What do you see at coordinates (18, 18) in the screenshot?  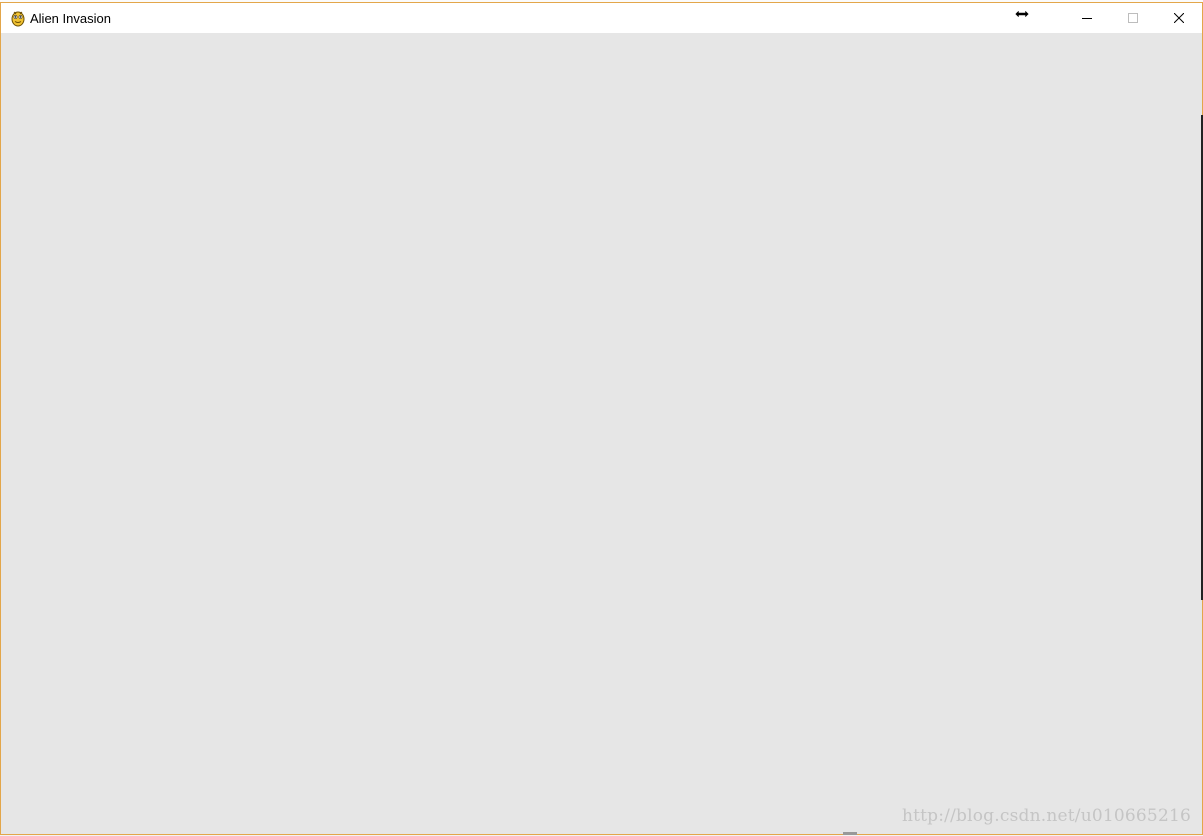 I see `pygame-snake-icon` at bounding box center [18, 18].